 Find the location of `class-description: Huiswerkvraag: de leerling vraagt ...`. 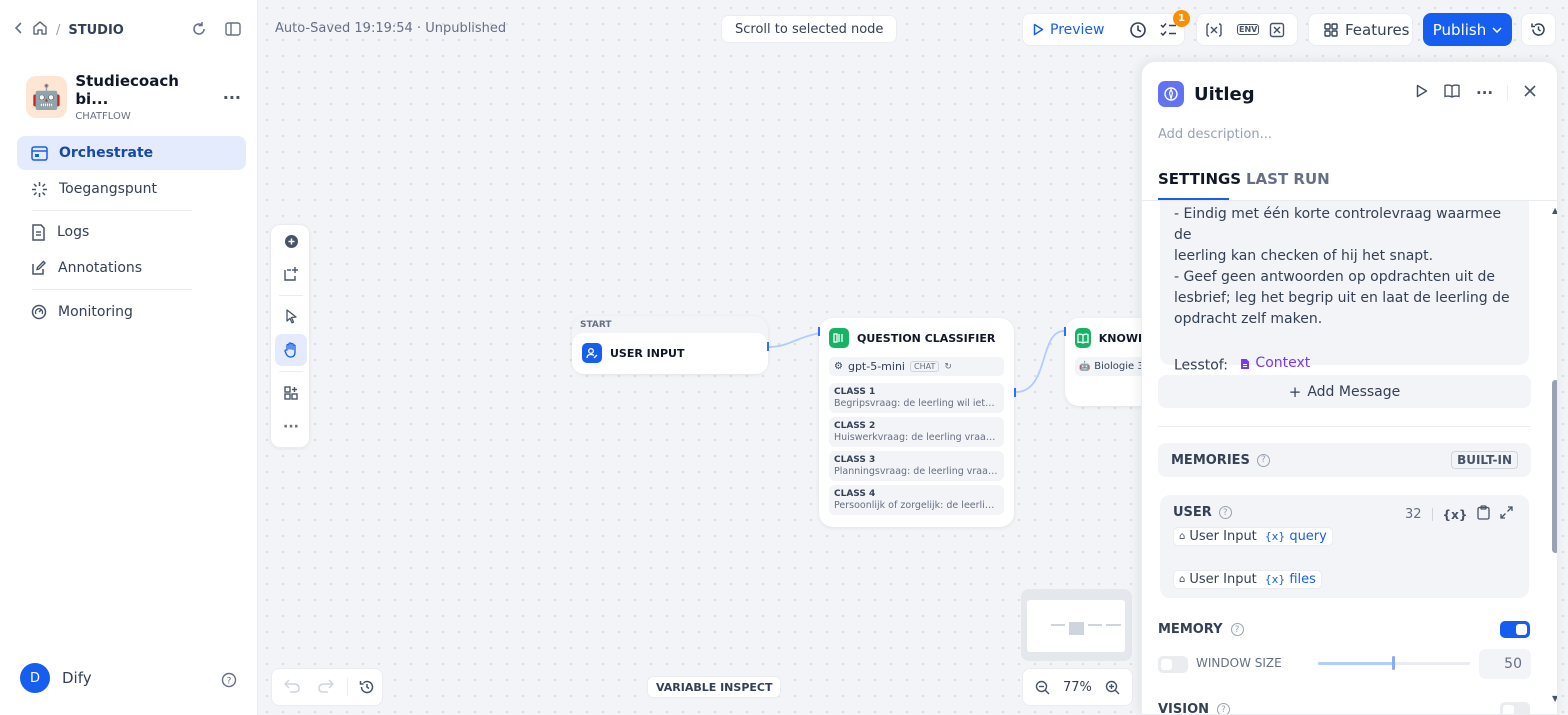

class-description: Huiswerkvraag: de leerling vraagt ... is located at coordinates (916, 437).